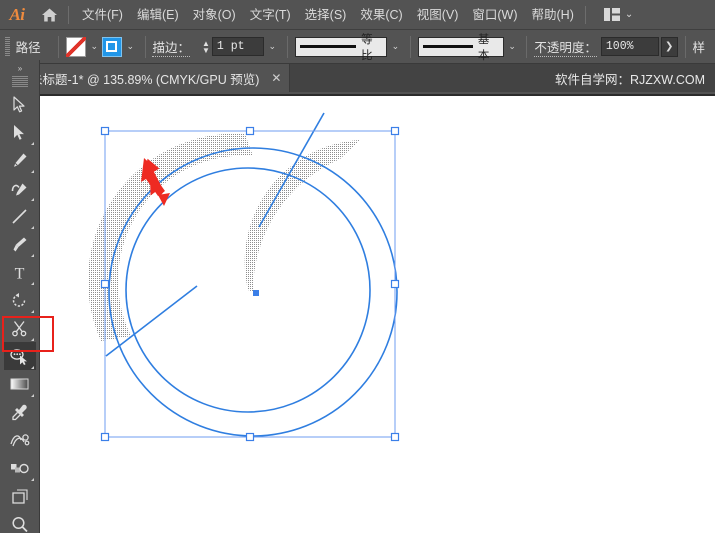 The image size is (715, 533). What do you see at coordinates (17, 14) in the screenshot?
I see `app-logo: Ai` at bounding box center [17, 14].